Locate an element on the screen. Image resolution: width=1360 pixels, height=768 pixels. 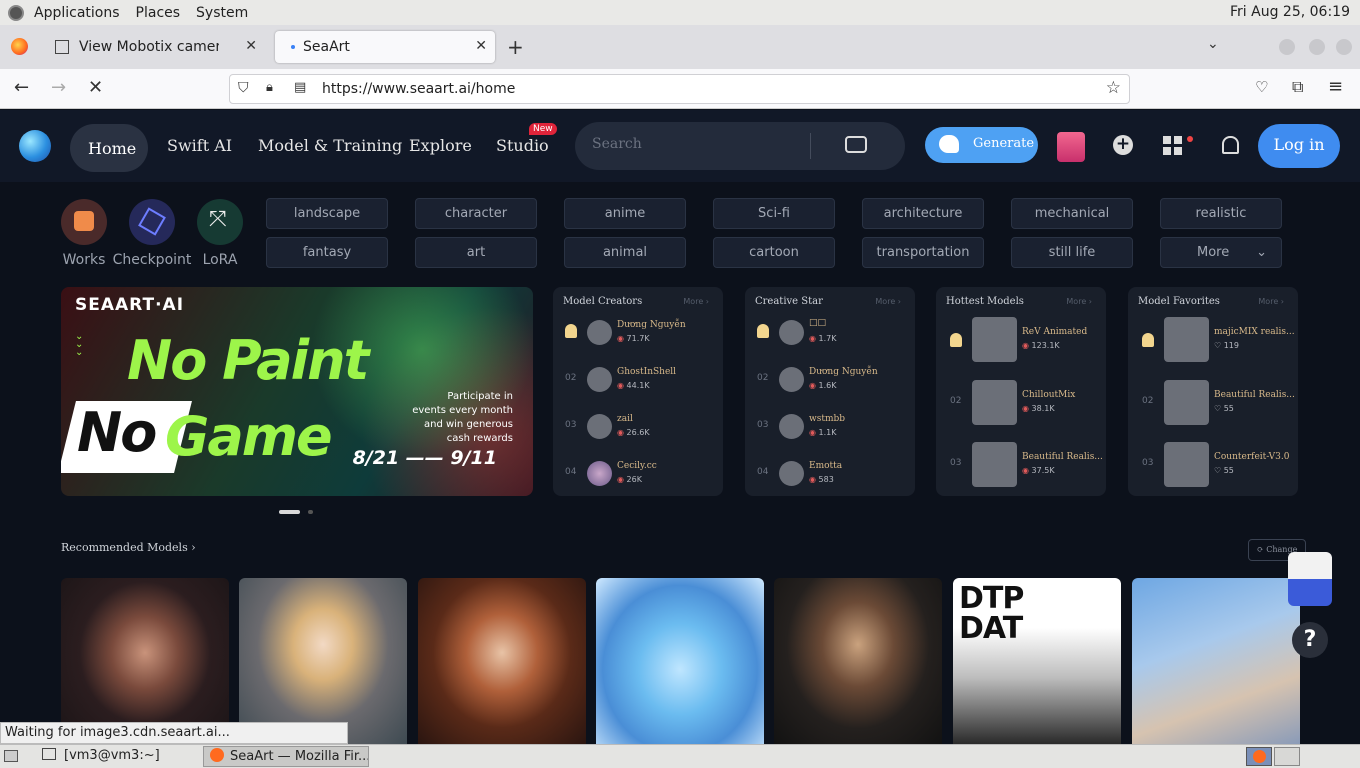
generate-button: Generate is located at coordinates (981, 145).